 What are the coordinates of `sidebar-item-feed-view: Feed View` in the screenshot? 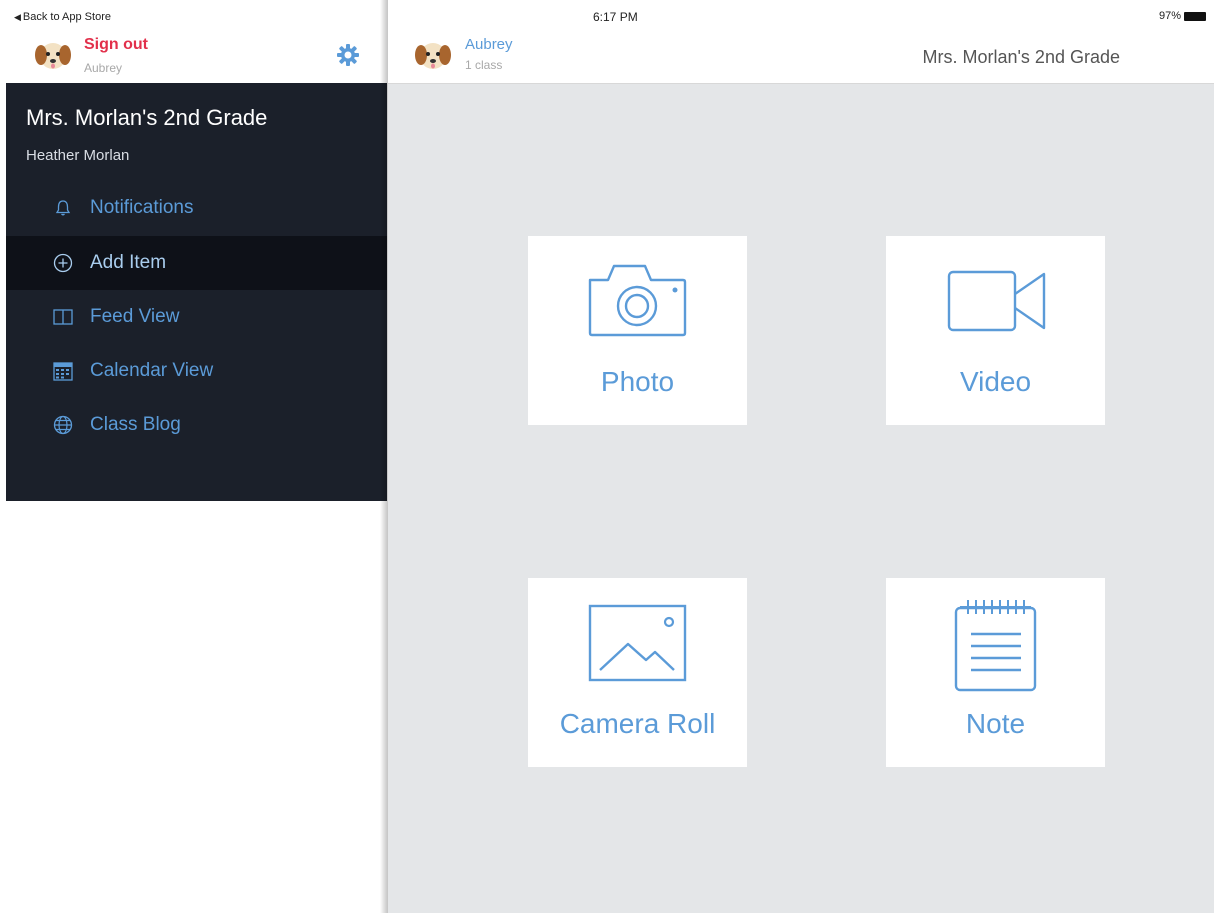 It's located at (196, 317).